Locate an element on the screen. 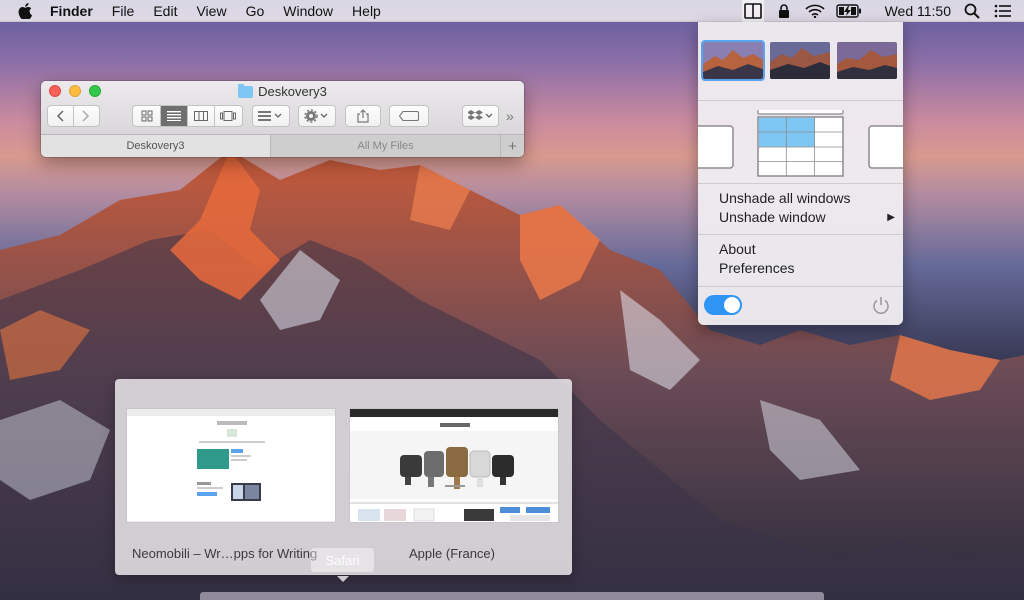  icon-view-button is located at coordinates (147, 116).